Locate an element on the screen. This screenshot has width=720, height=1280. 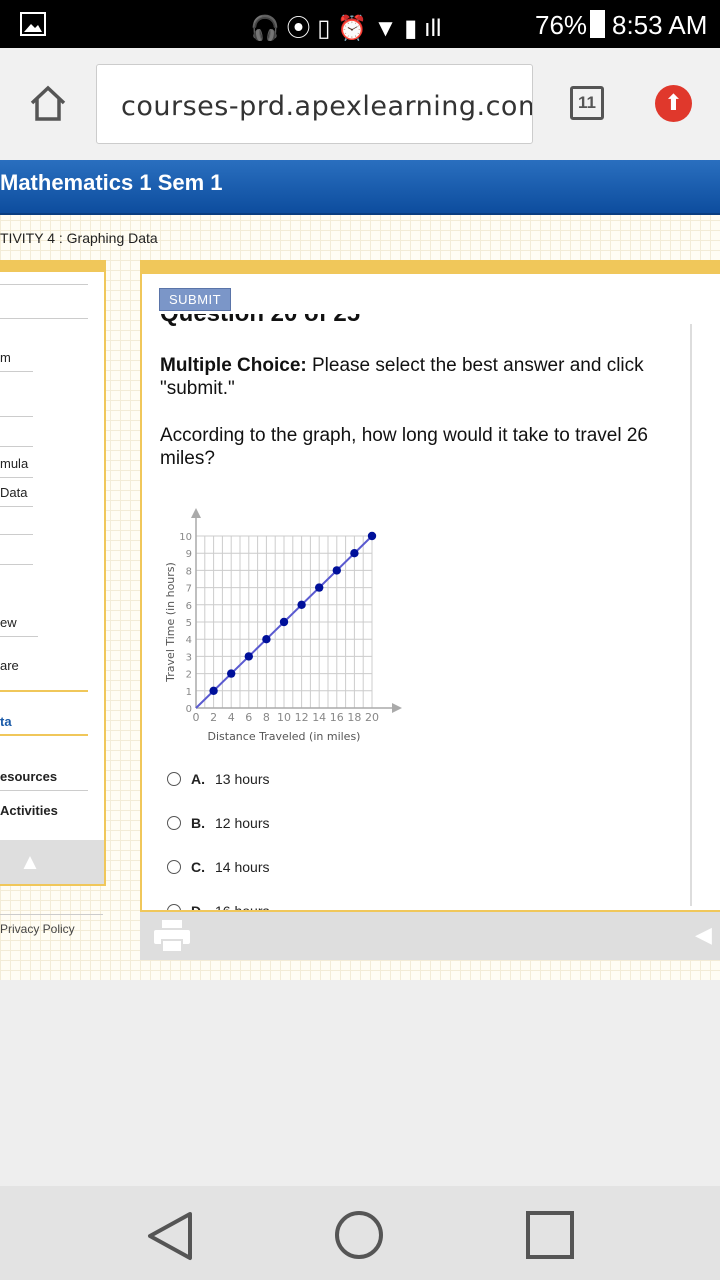
y-tick-label: 2 is located at coordinates (189, 675).